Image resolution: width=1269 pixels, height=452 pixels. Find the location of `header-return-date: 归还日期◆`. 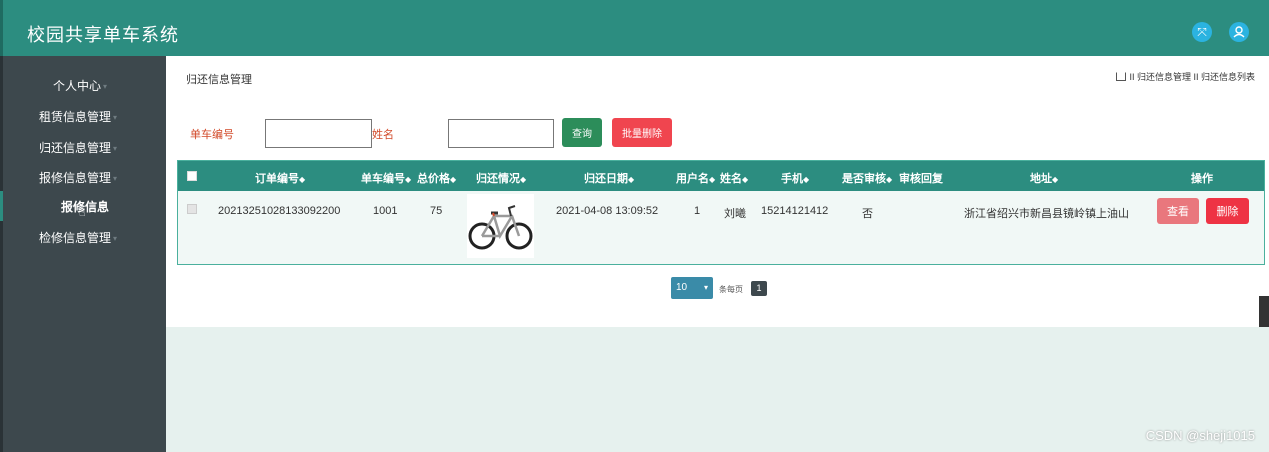

header-return-date: 归还日期◆ is located at coordinates (609, 178).